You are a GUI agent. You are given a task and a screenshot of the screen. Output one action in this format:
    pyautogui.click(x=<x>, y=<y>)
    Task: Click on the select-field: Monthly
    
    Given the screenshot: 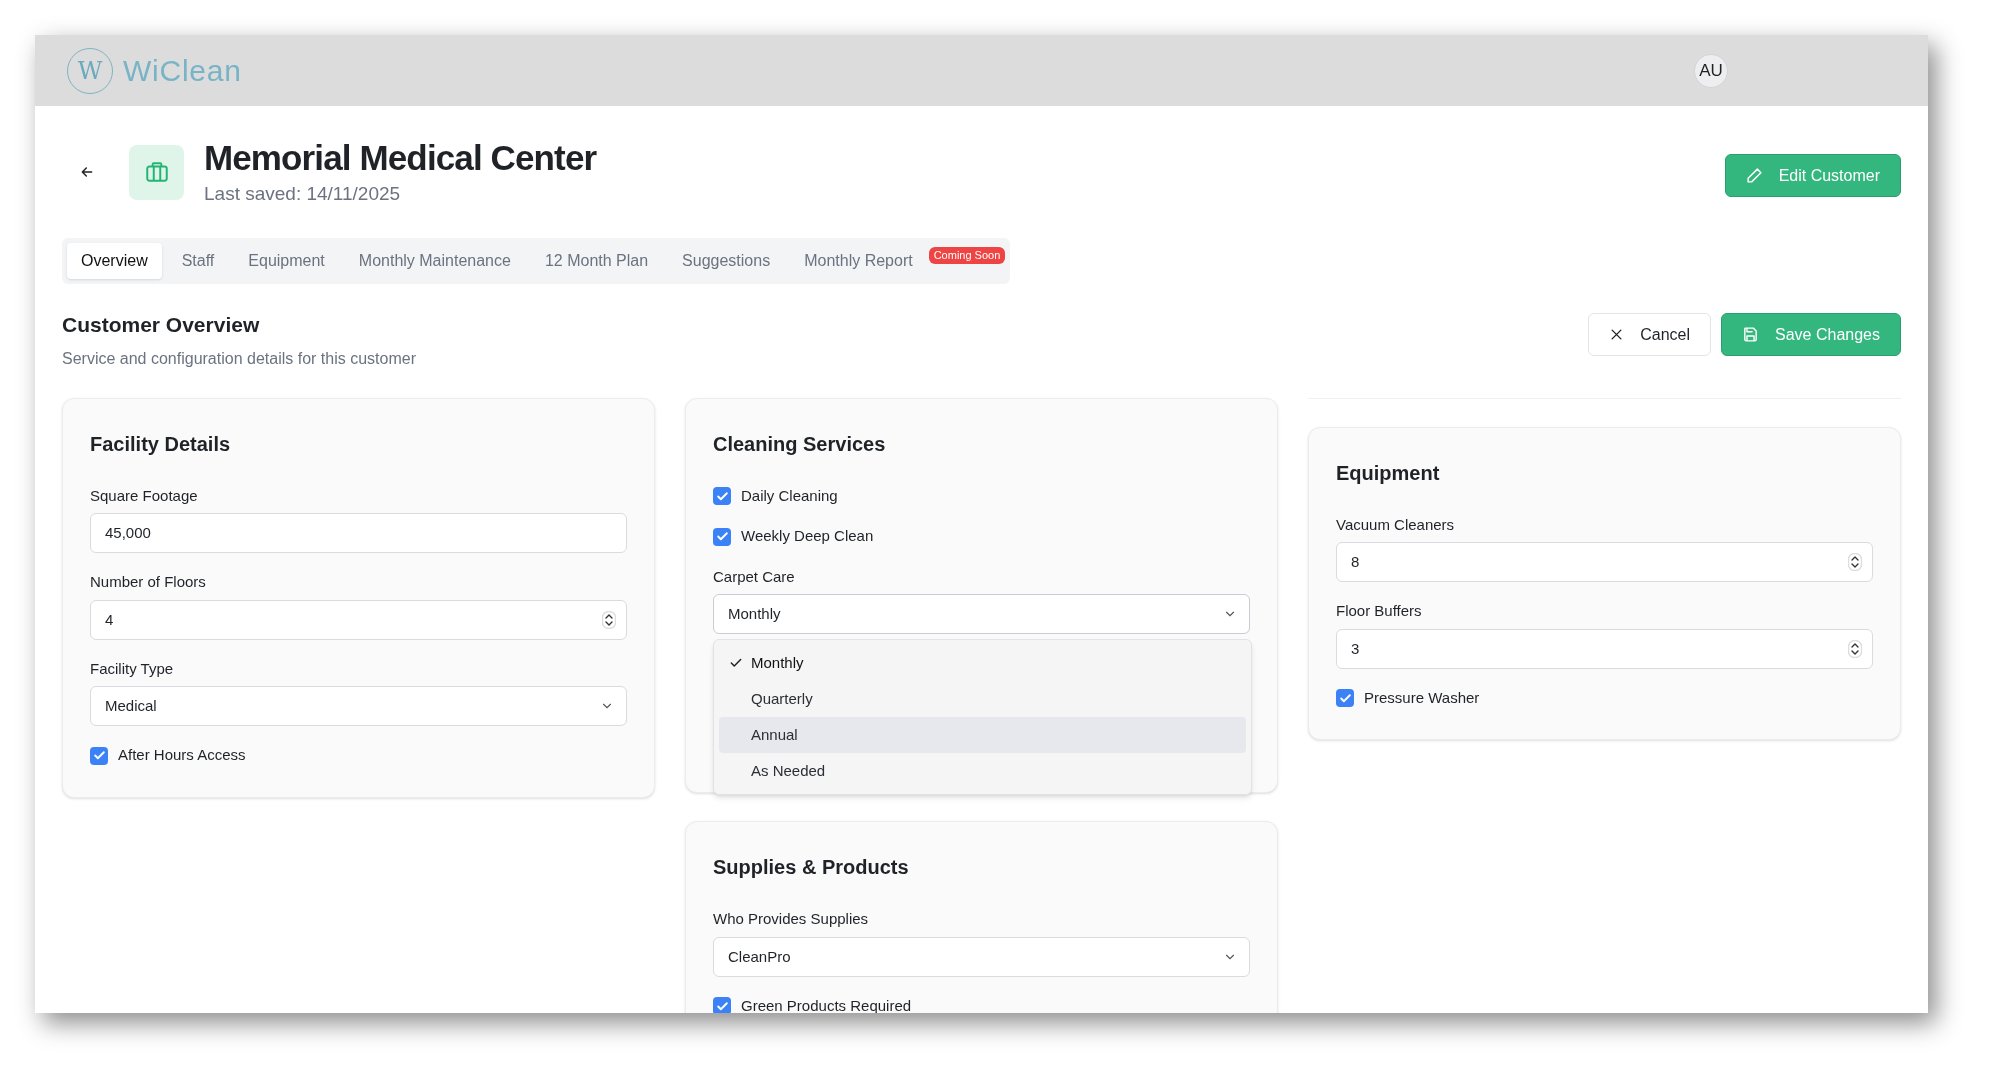 What is the action you would take?
    pyautogui.click(x=981, y=614)
    